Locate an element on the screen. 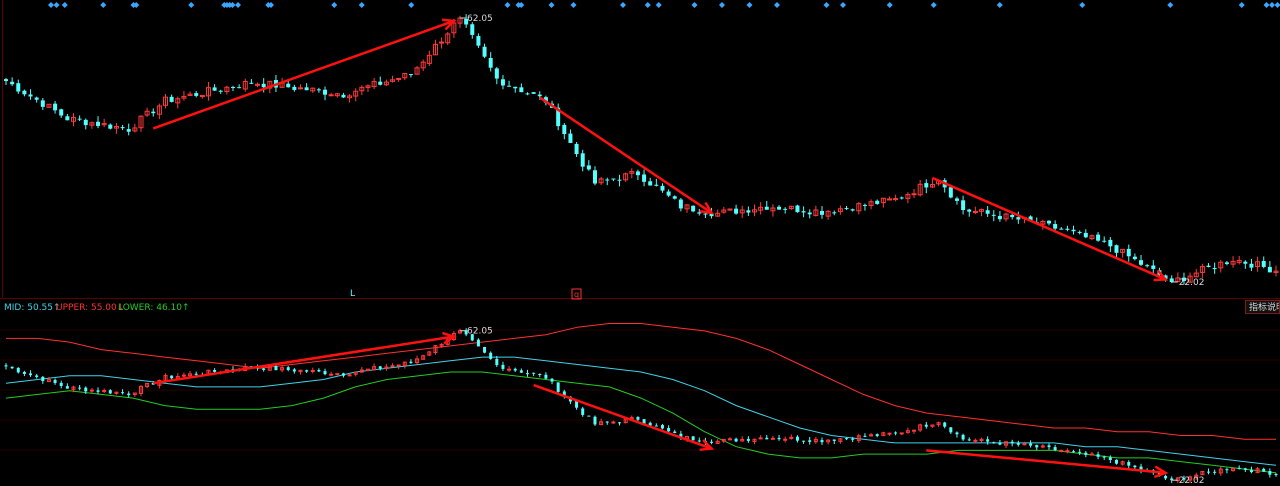  indicator-help-button: 指标说明 is located at coordinates (1262, 307).